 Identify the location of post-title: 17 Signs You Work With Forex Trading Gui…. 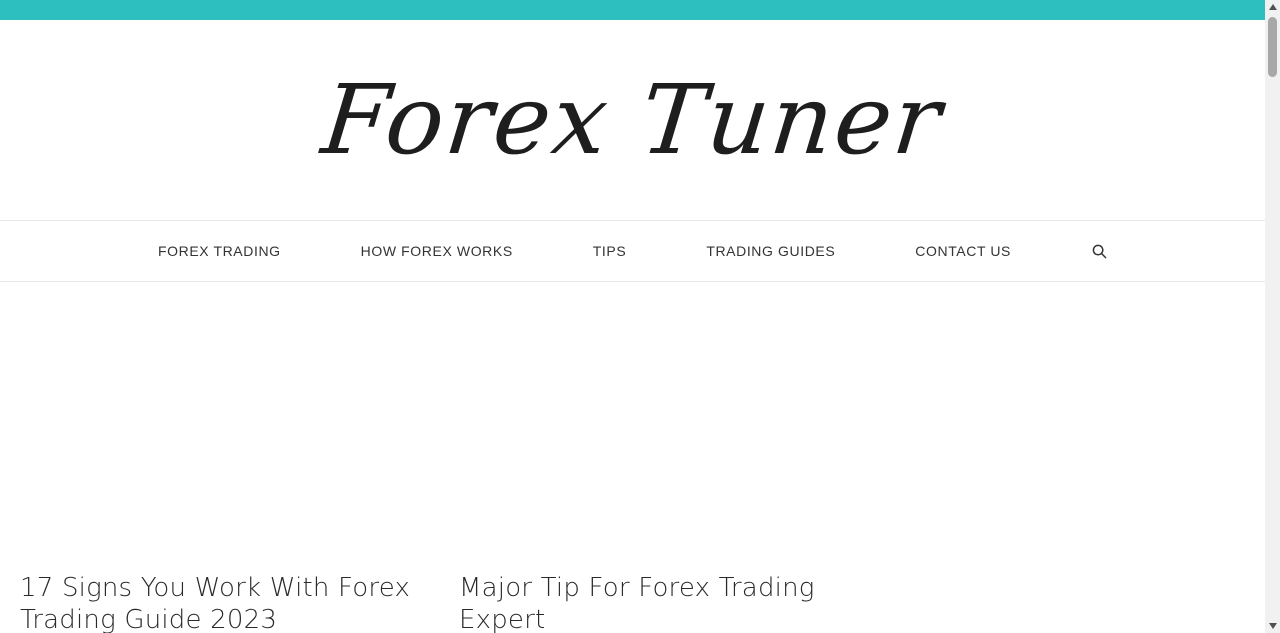
(230, 602).